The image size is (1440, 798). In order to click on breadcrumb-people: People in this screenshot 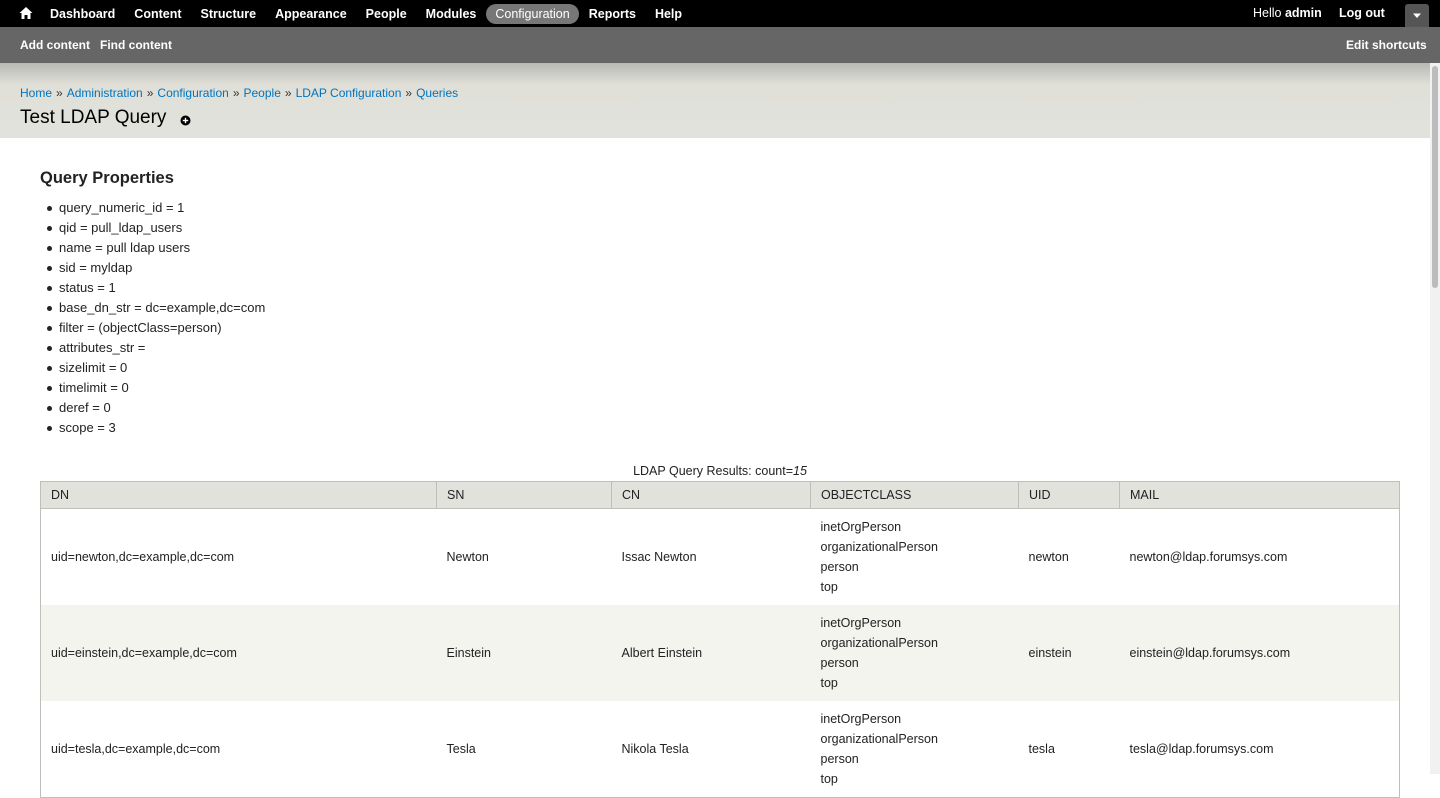, I will do `click(262, 93)`.